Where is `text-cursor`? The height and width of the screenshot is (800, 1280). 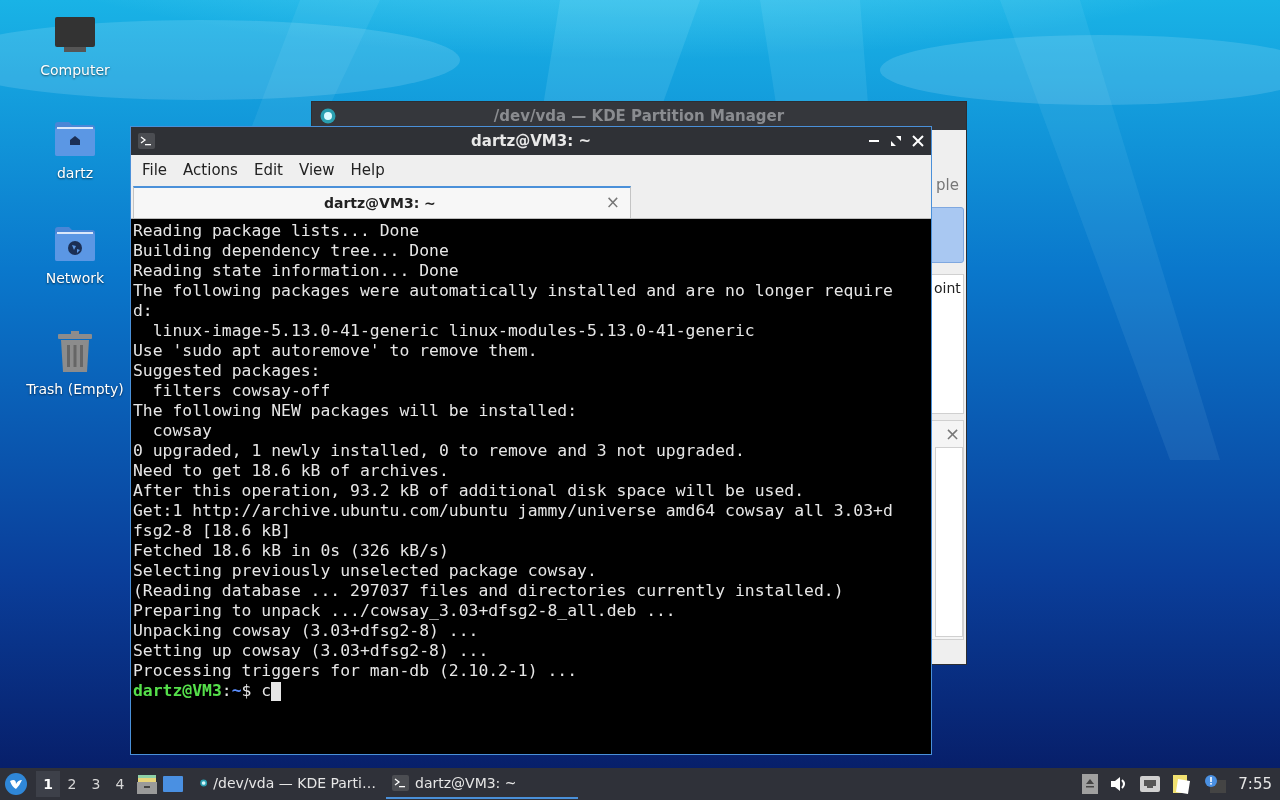
text-cursor is located at coordinates (276, 691).